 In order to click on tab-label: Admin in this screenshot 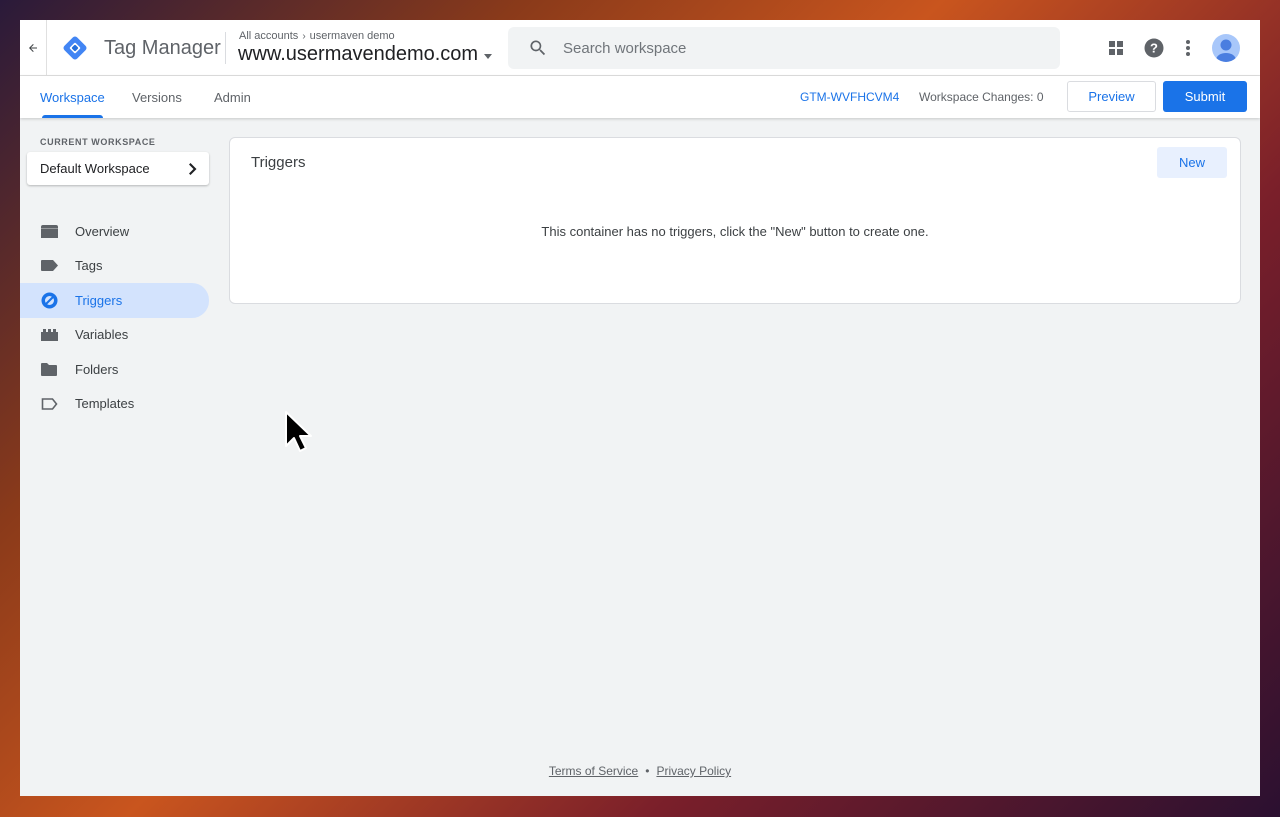, I will do `click(232, 97)`.